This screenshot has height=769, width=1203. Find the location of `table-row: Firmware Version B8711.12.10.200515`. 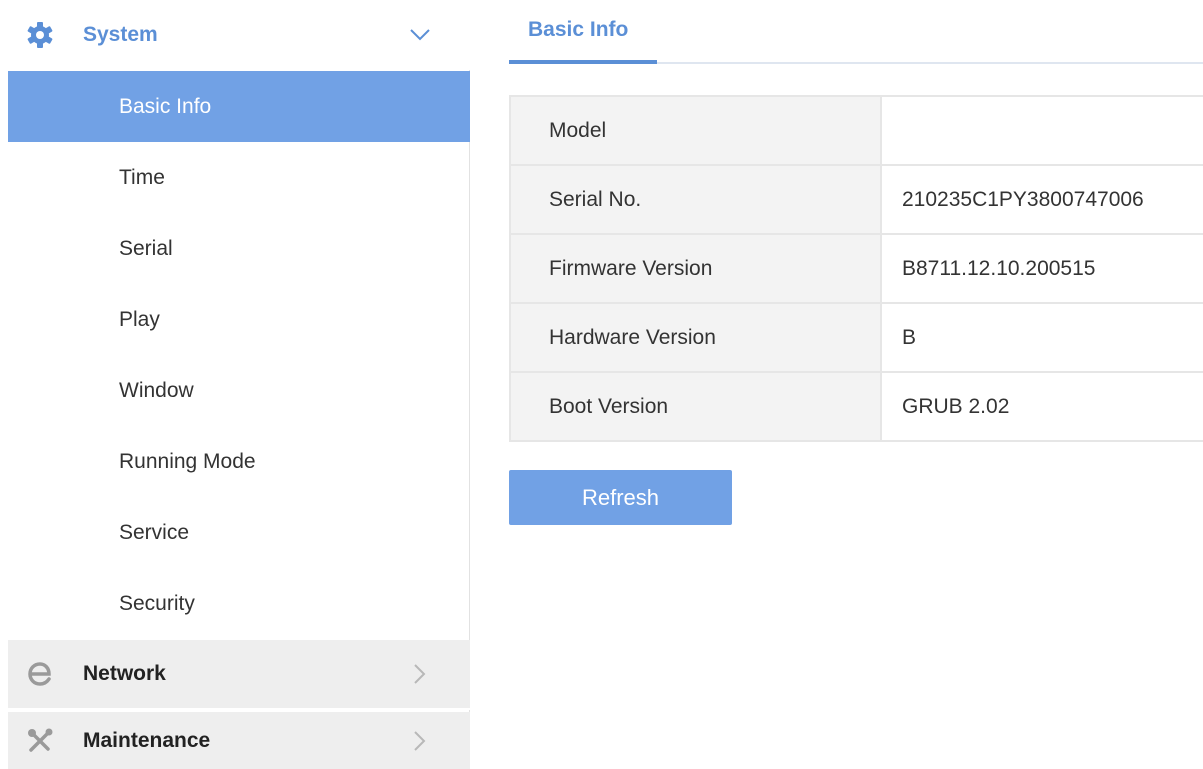

table-row: Firmware Version B8711.12.10.200515 is located at coordinates (856, 268).